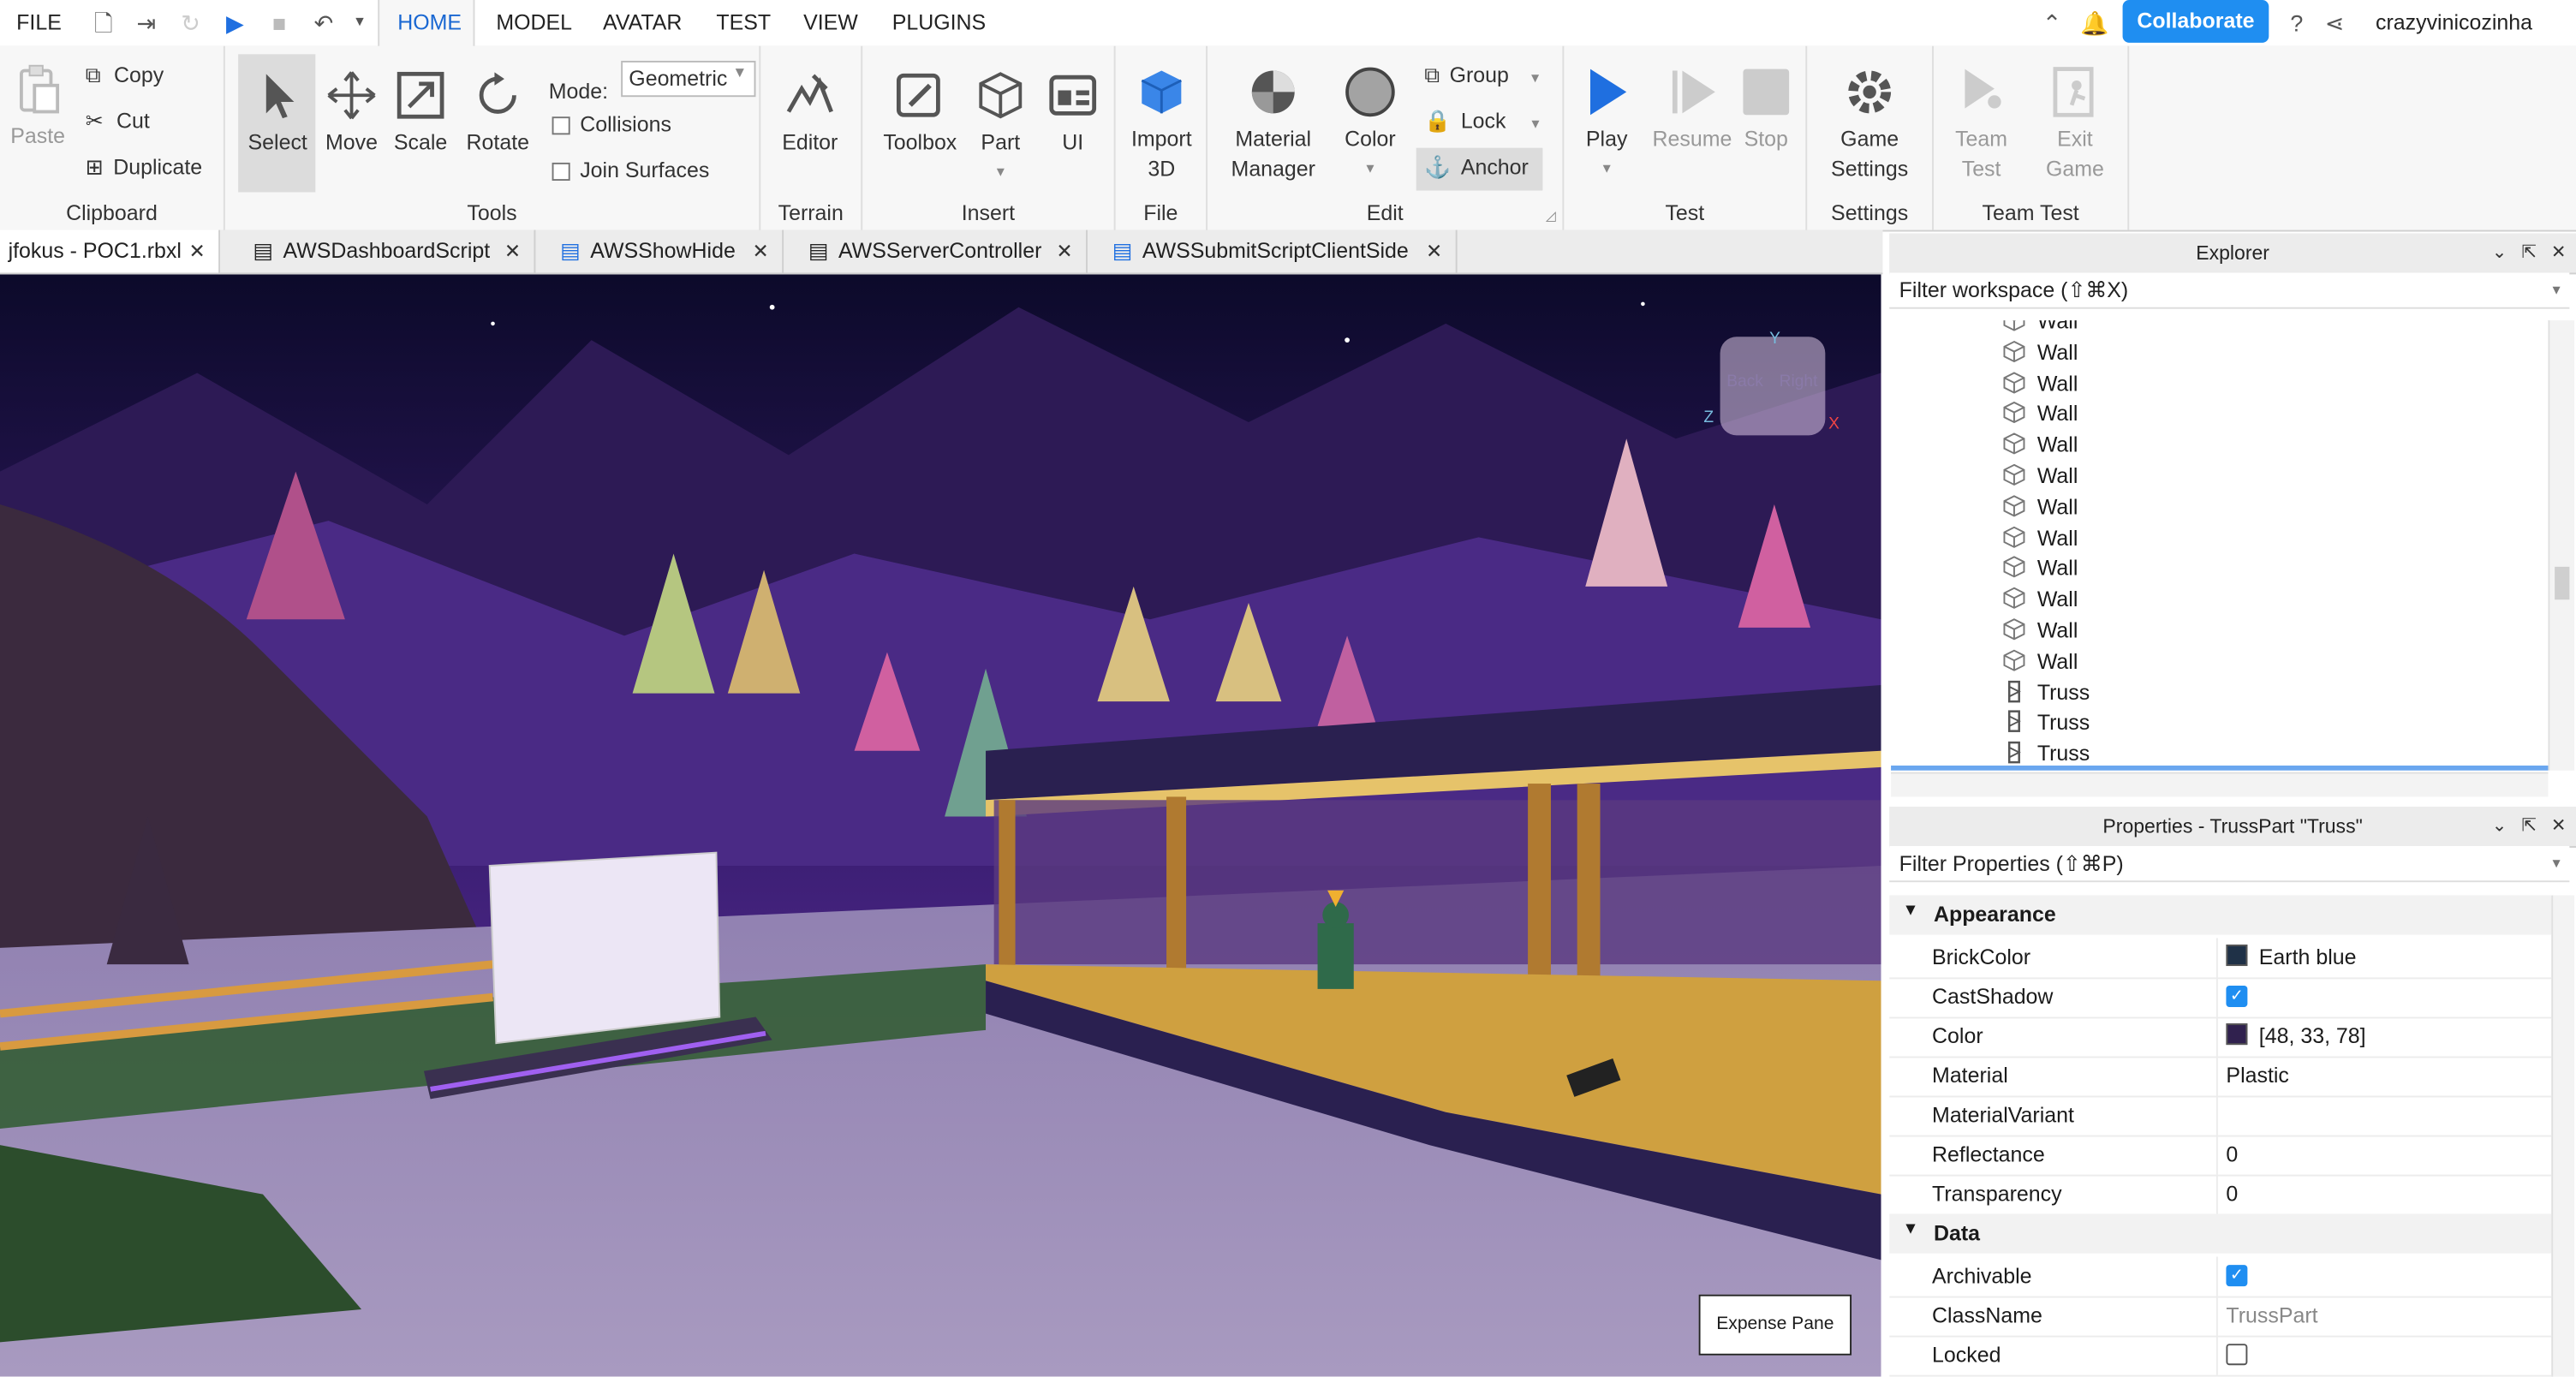  I want to click on play-chevron-icon: ▼, so click(1607, 169).